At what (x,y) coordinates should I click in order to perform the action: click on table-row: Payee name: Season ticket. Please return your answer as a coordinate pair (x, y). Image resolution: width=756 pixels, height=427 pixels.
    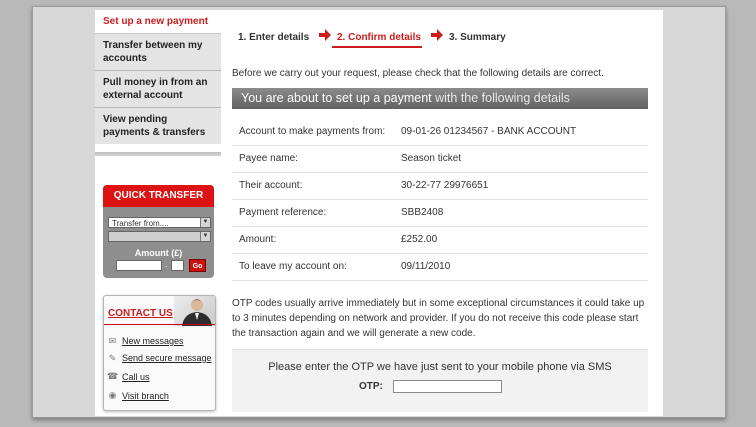
    Looking at the image, I should click on (440, 159).